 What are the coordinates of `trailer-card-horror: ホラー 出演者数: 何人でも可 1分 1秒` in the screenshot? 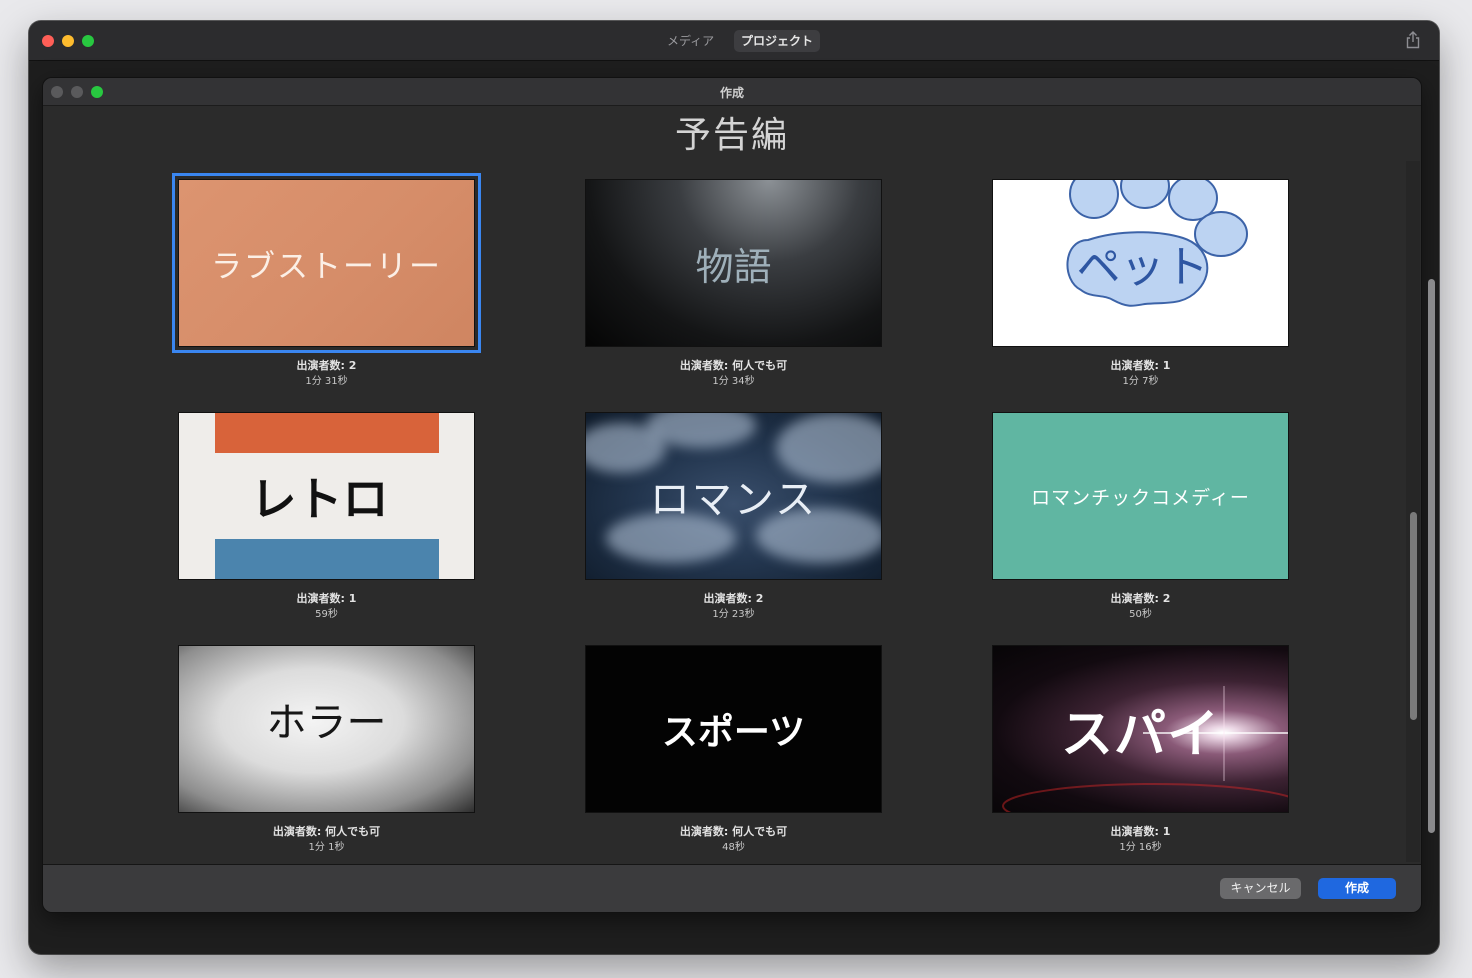 It's located at (326, 749).